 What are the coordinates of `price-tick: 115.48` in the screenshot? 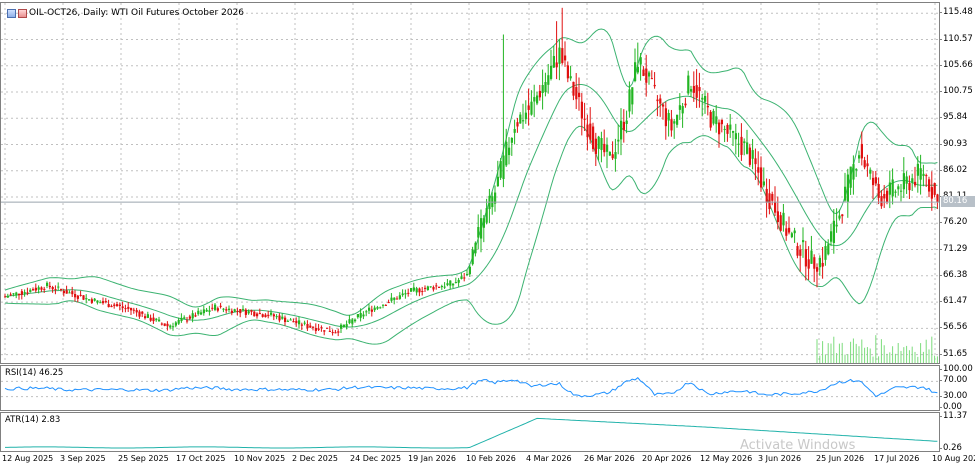 It's located at (957, 12).